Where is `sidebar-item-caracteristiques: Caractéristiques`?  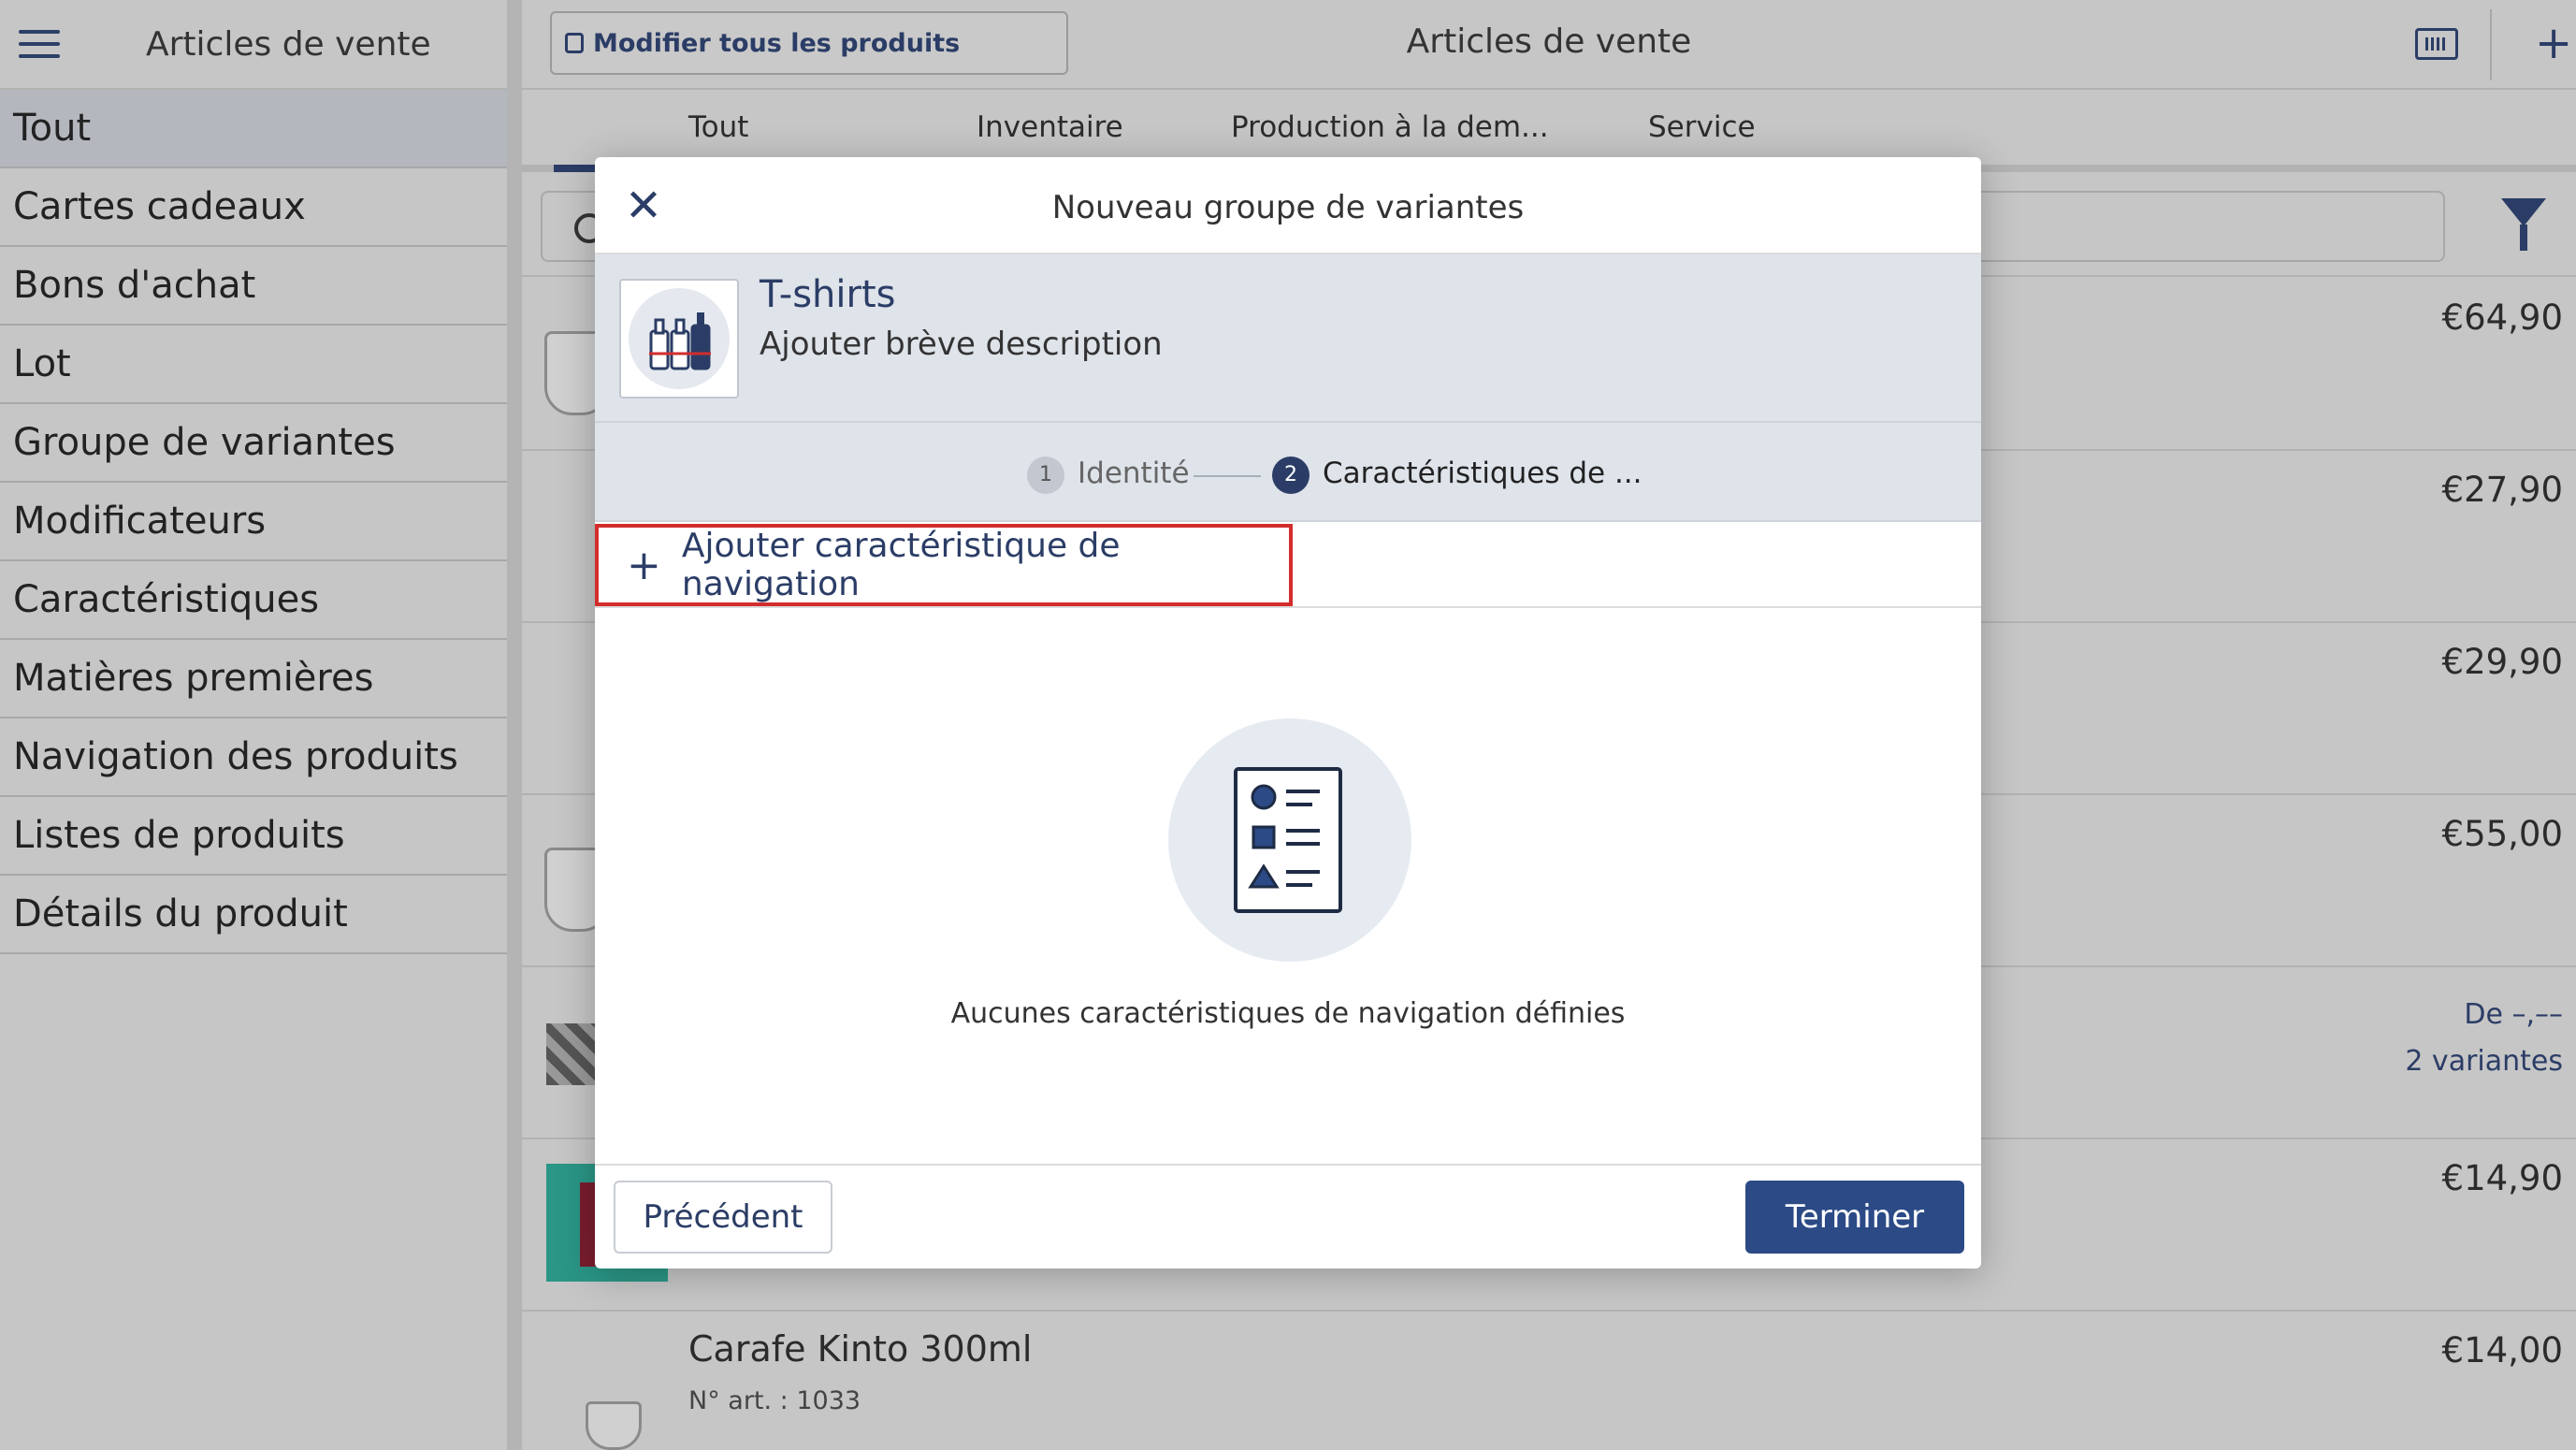 sidebar-item-caracteristiques: Caractéristiques is located at coordinates (253, 600).